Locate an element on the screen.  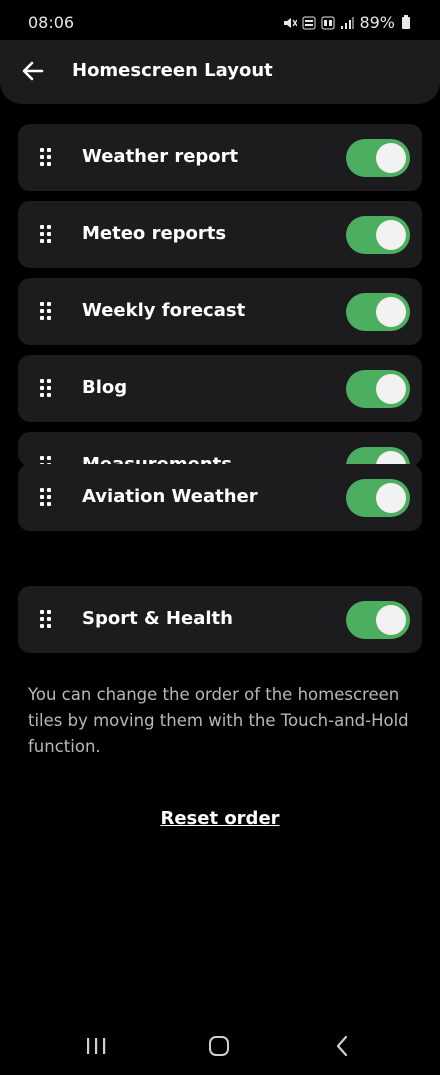
tile-label: Blog is located at coordinates (105, 387).